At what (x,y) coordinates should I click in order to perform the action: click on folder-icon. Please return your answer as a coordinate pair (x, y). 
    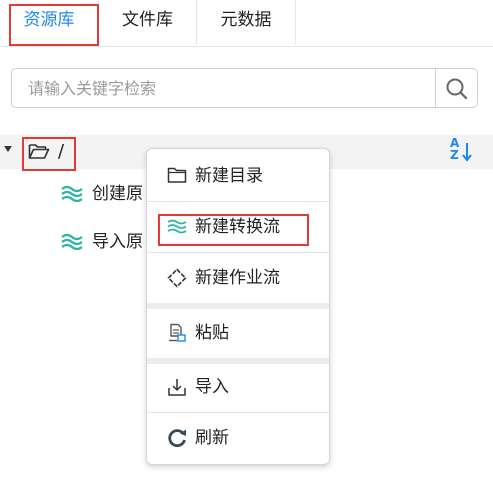
    Looking at the image, I should click on (177, 175).